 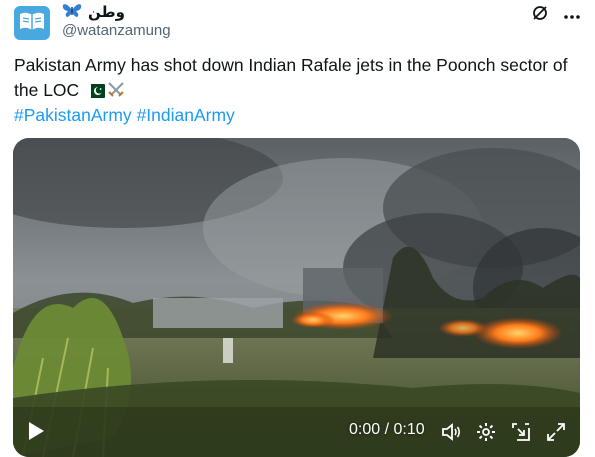 What do you see at coordinates (486, 432) in the screenshot?
I see `settings-icon` at bounding box center [486, 432].